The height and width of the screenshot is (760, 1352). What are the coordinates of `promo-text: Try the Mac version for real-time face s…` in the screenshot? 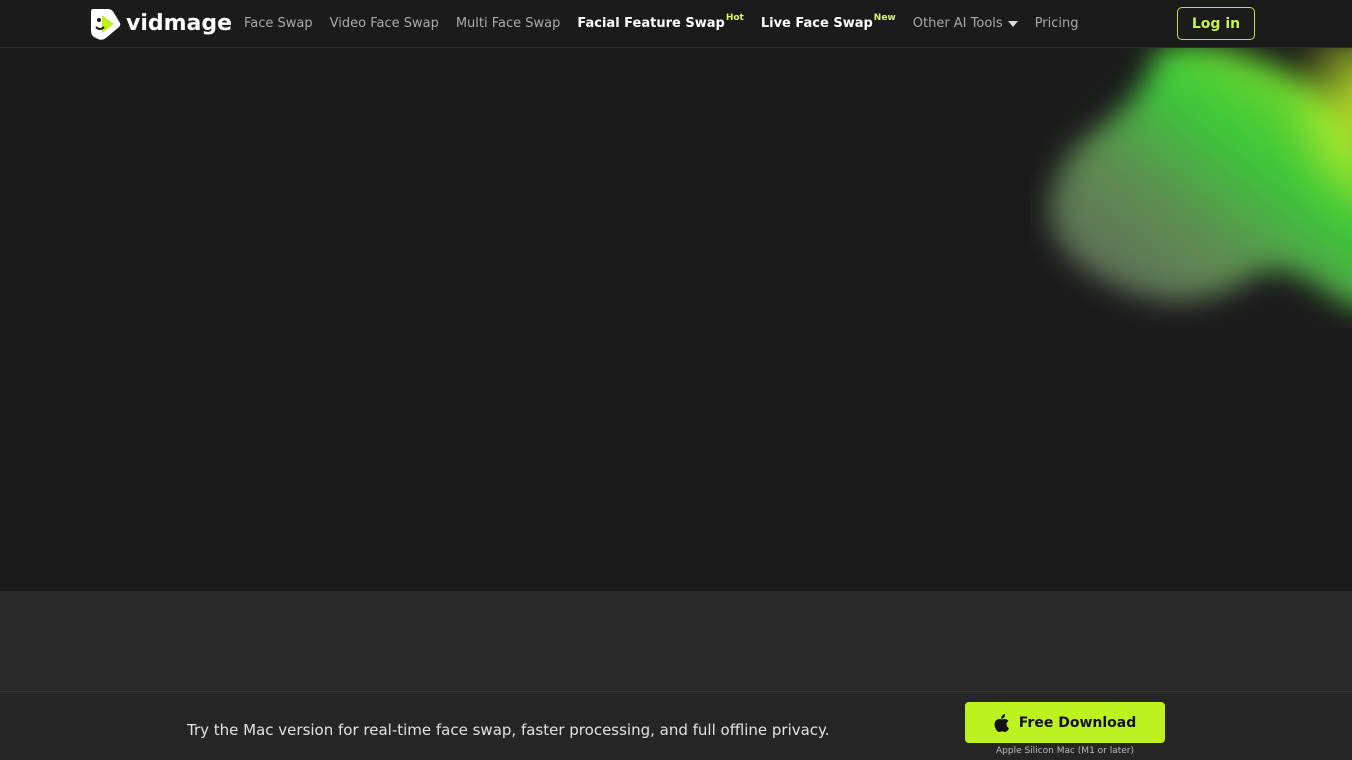 It's located at (508, 730).